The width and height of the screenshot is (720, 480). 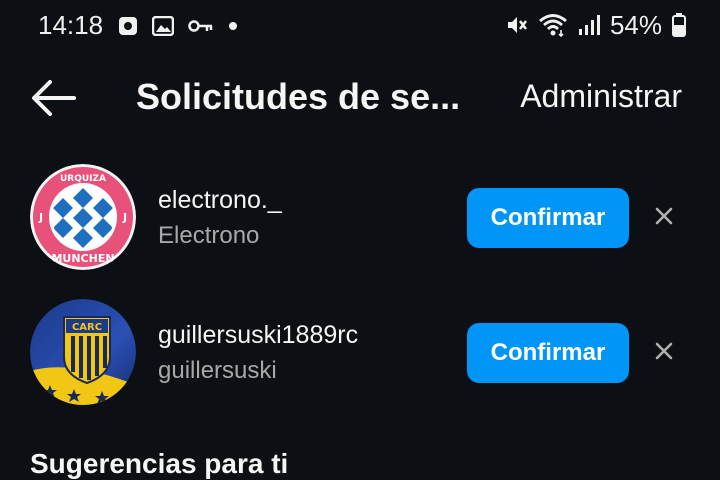 I want to click on signal-icon, so click(x=589, y=25).